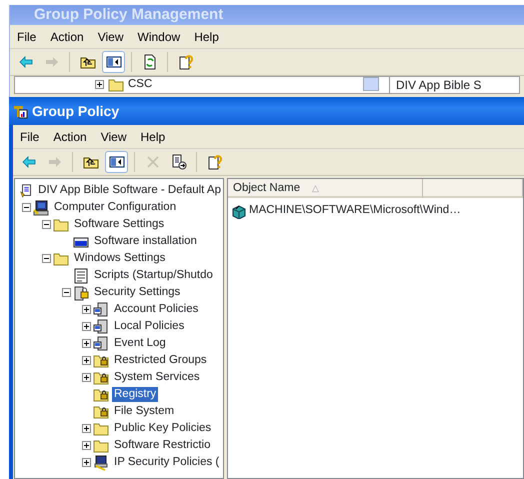 The height and width of the screenshot is (479, 524). What do you see at coordinates (150, 62) in the screenshot?
I see `refresh-icon` at bounding box center [150, 62].